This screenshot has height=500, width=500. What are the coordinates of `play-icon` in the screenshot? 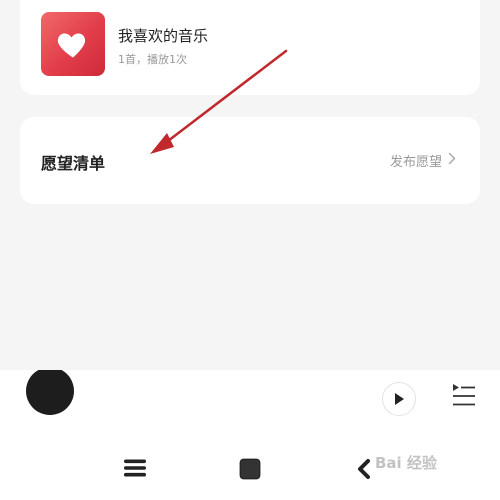 It's located at (399, 399).